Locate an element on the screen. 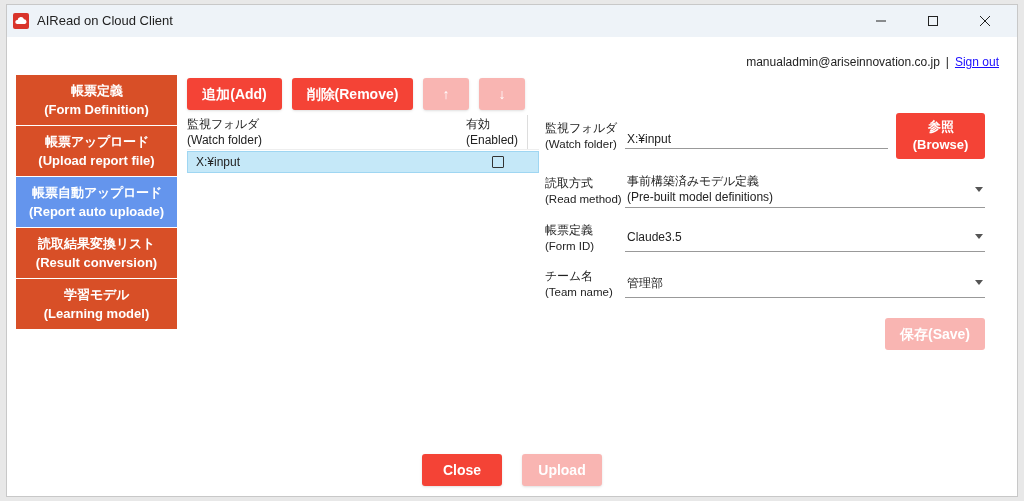  window-title: AIRead on Cloud Client is located at coordinates (105, 21).